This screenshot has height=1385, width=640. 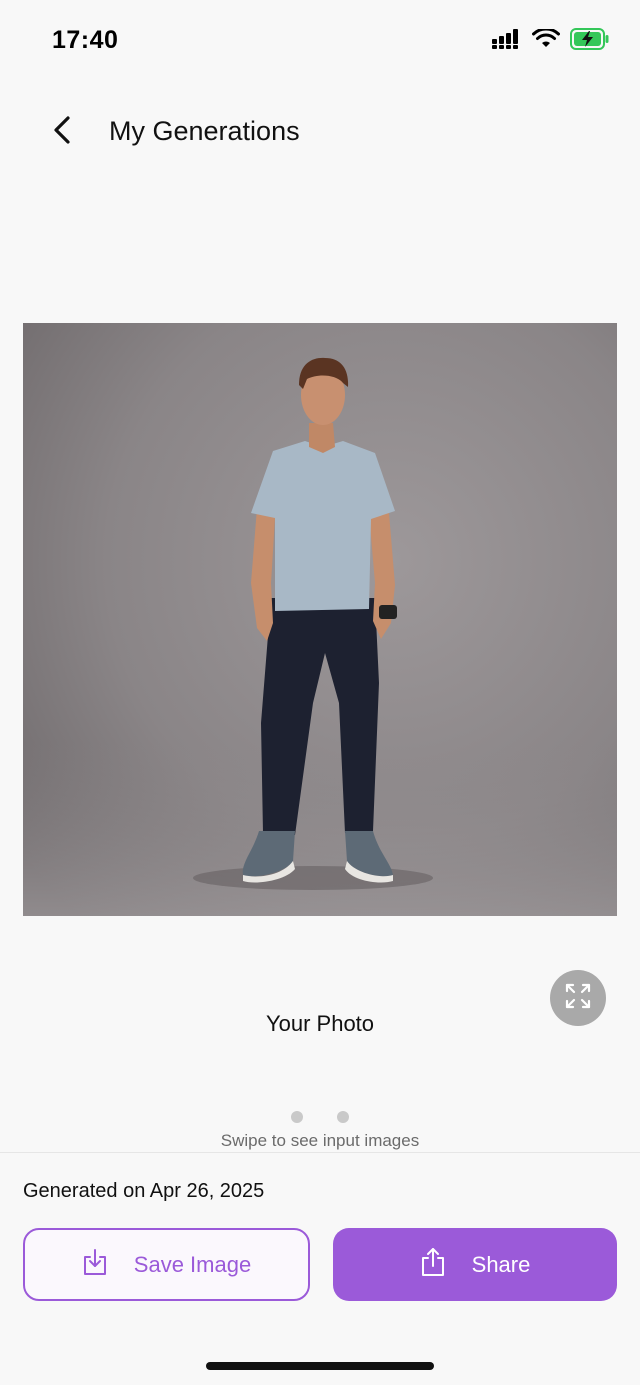 What do you see at coordinates (320, 1366) in the screenshot?
I see `home-indicator` at bounding box center [320, 1366].